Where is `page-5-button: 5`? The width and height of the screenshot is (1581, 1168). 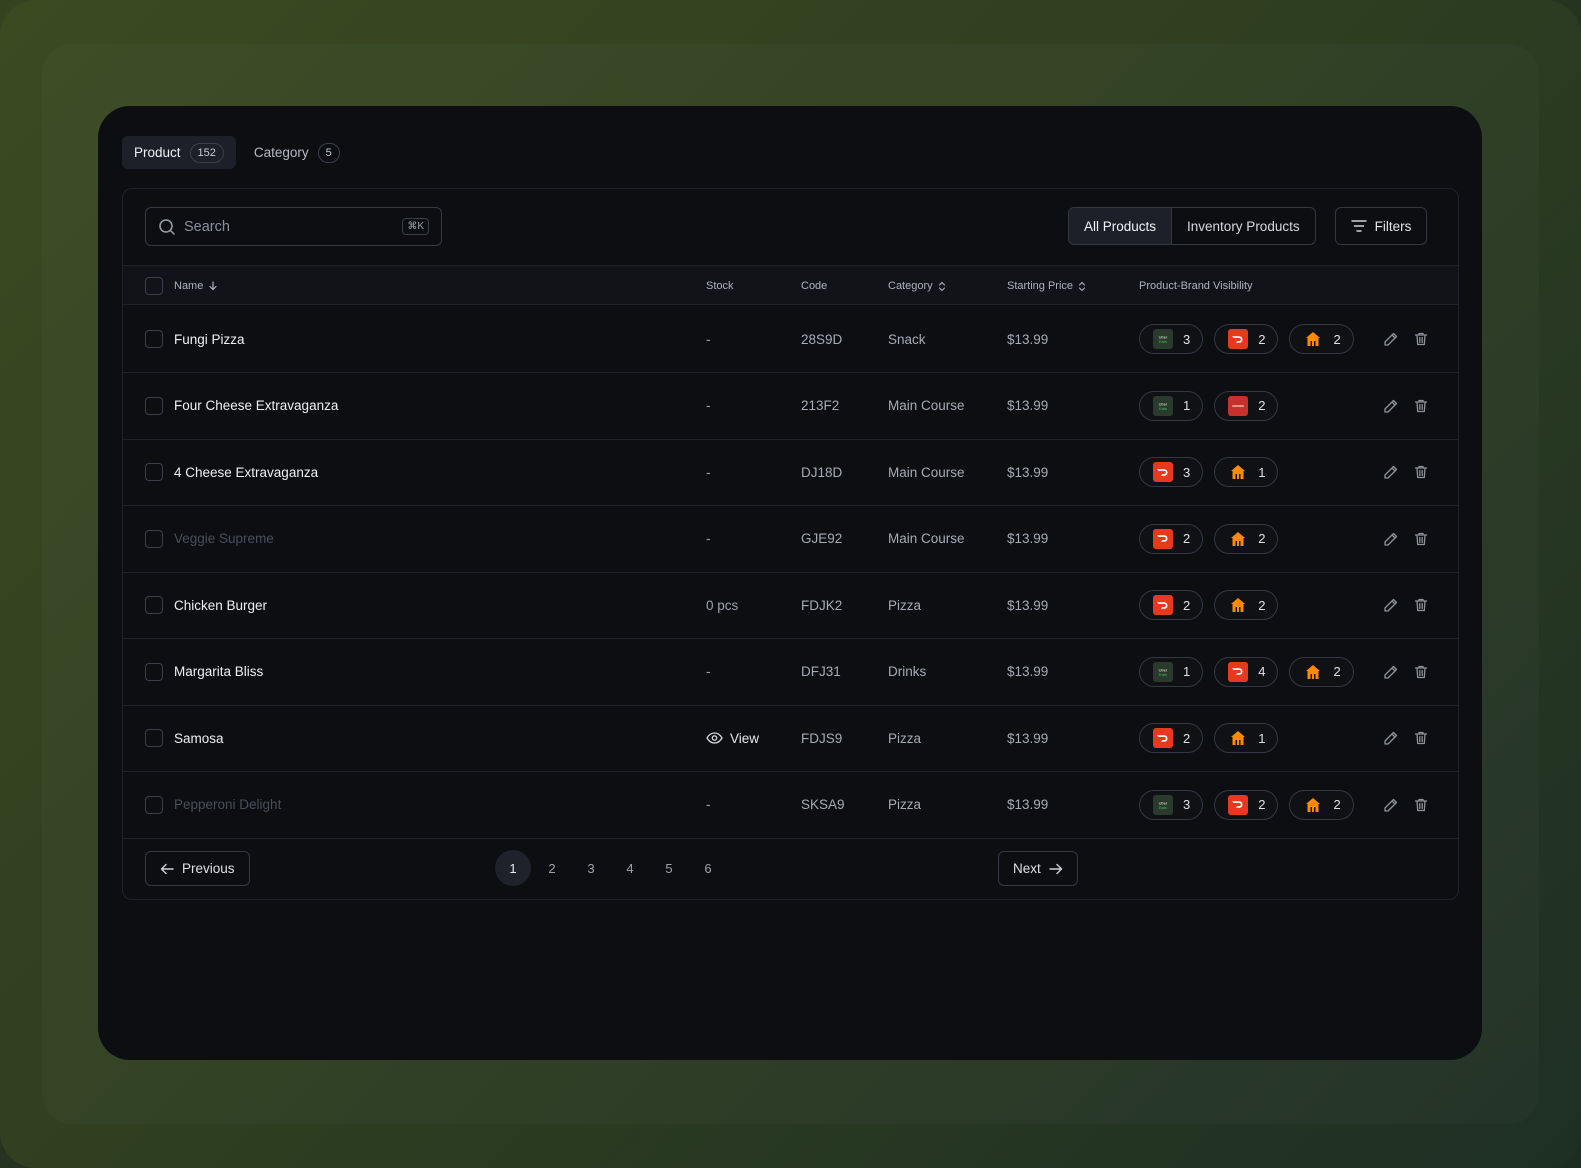
page-5-button: 5 is located at coordinates (669, 868).